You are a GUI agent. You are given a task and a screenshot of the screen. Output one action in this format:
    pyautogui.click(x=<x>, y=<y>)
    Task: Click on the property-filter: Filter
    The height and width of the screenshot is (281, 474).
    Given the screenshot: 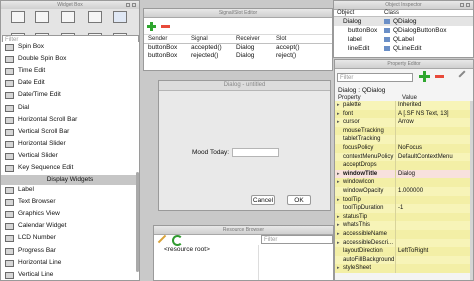 What is the action you would take?
    pyautogui.click(x=375, y=77)
    